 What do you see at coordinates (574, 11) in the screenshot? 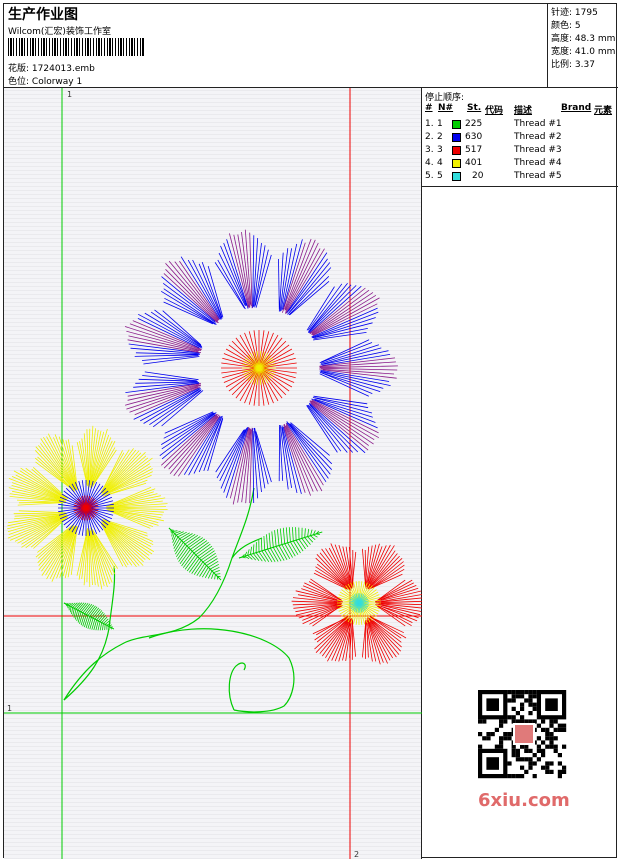
I see `stat-stitches: 针迹: 1795` at bounding box center [574, 11].